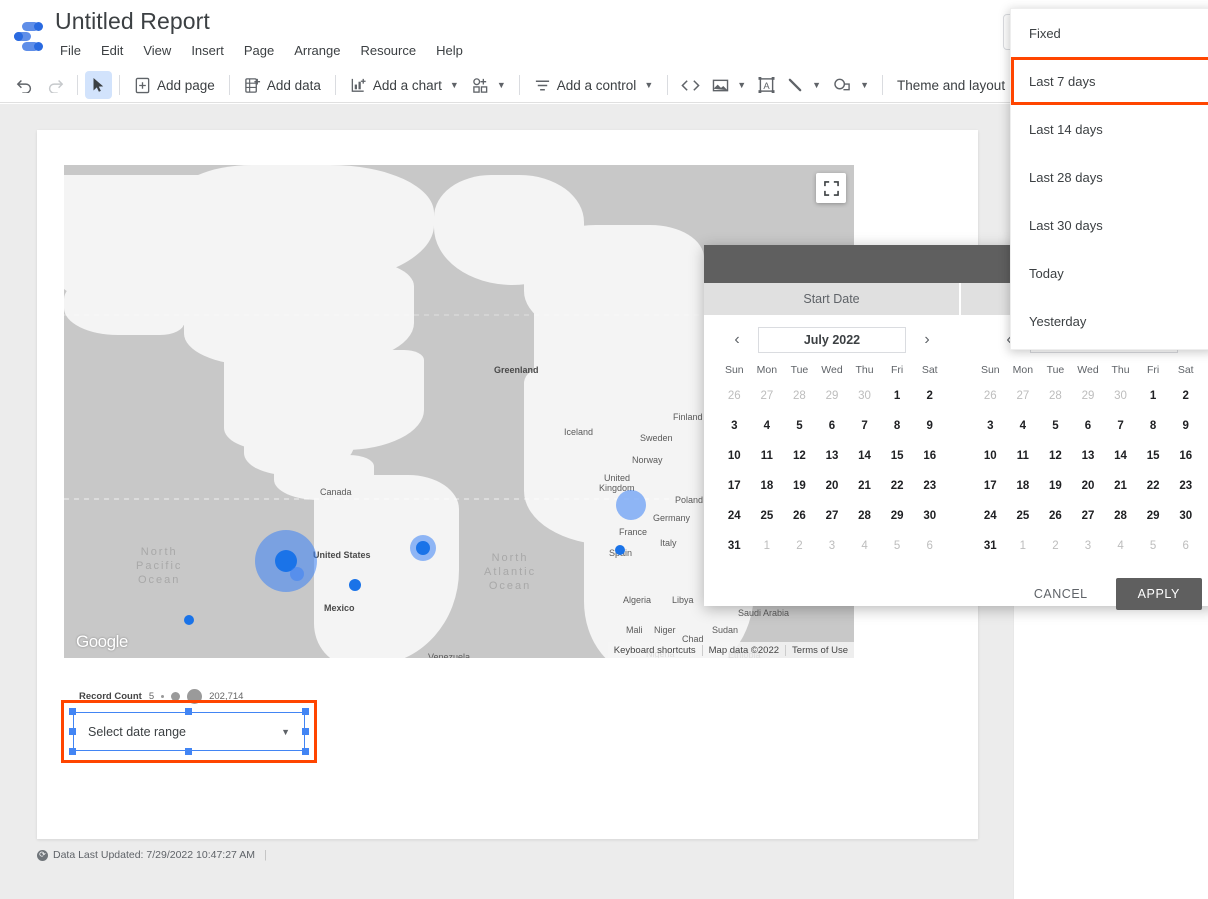 This screenshot has height=899, width=1208. What do you see at coordinates (990, 456) in the screenshot?
I see `calendar-day-cell: 10` at bounding box center [990, 456].